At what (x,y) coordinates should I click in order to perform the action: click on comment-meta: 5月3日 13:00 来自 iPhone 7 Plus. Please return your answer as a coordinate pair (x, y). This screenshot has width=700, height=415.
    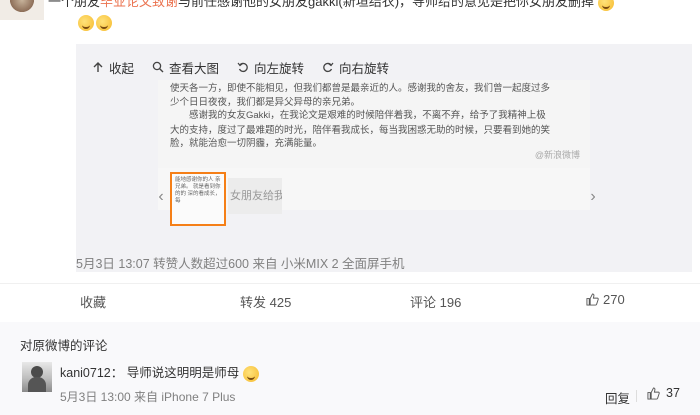
    Looking at the image, I should click on (148, 397).